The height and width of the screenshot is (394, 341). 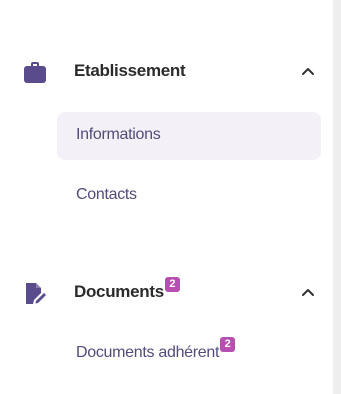 I want to click on section-etablissement-label: Etablissement, so click(x=130, y=70).